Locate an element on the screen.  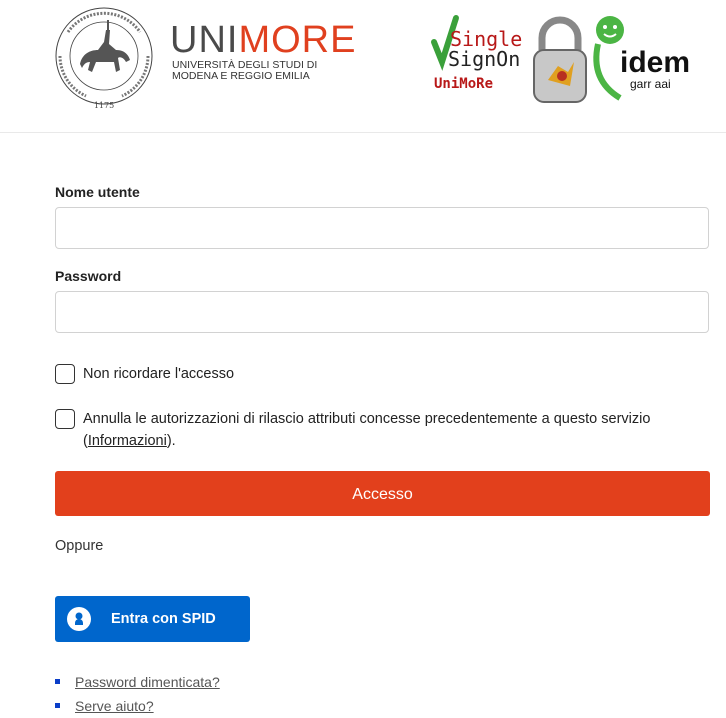
password-label: Password is located at coordinates (88, 276).